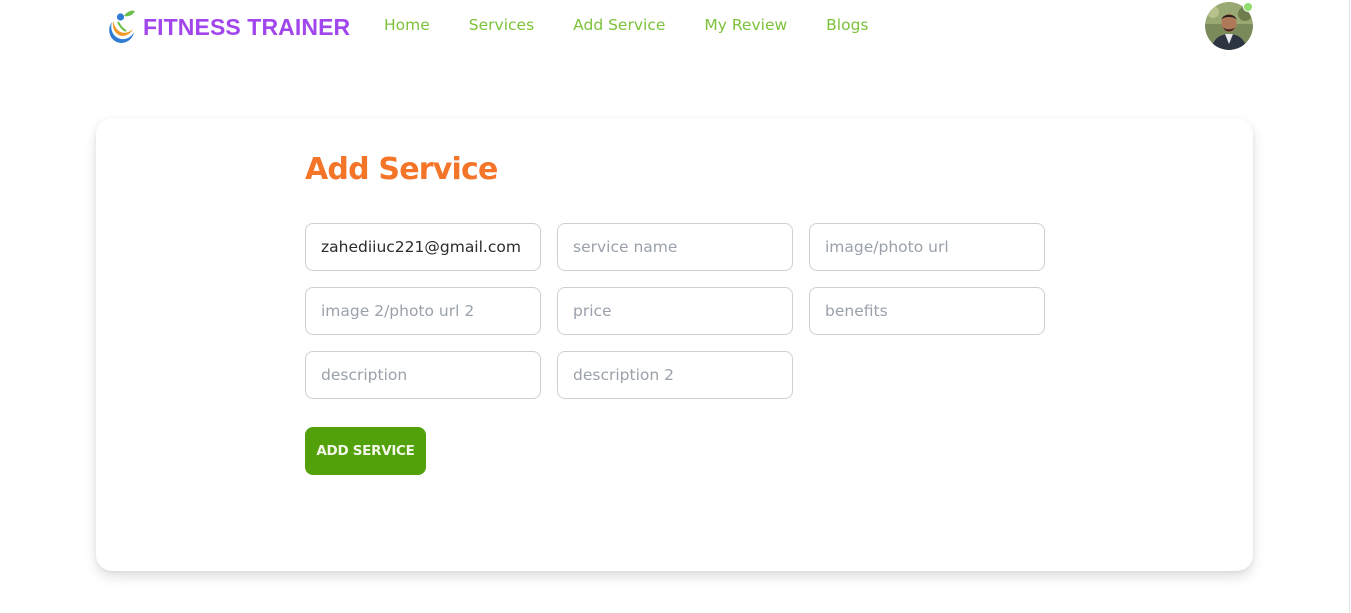  What do you see at coordinates (927, 311) in the screenshot?
I see `benefits-input` at bounding box center [927, 311].